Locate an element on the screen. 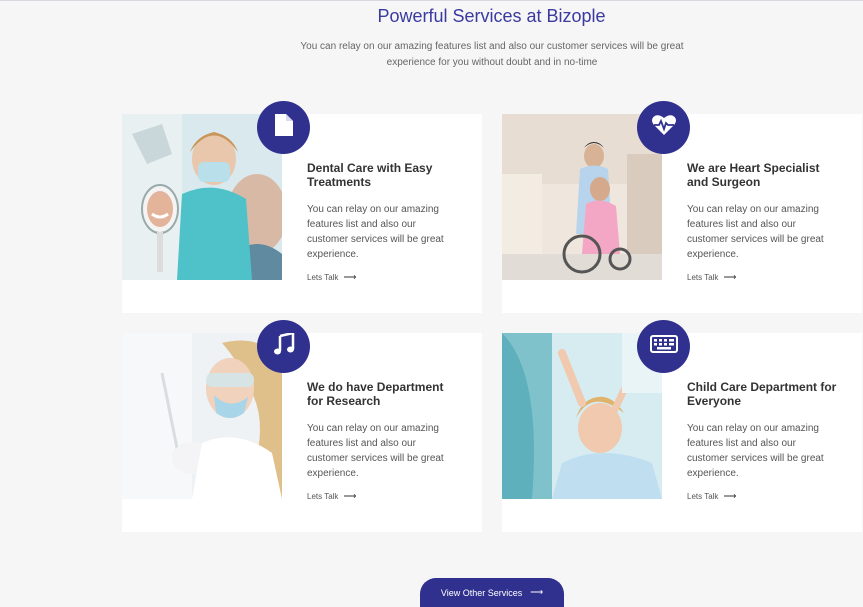 The width and height of the screenshot is (863, 607). music-note-icon is located at coordinates (284, 345).